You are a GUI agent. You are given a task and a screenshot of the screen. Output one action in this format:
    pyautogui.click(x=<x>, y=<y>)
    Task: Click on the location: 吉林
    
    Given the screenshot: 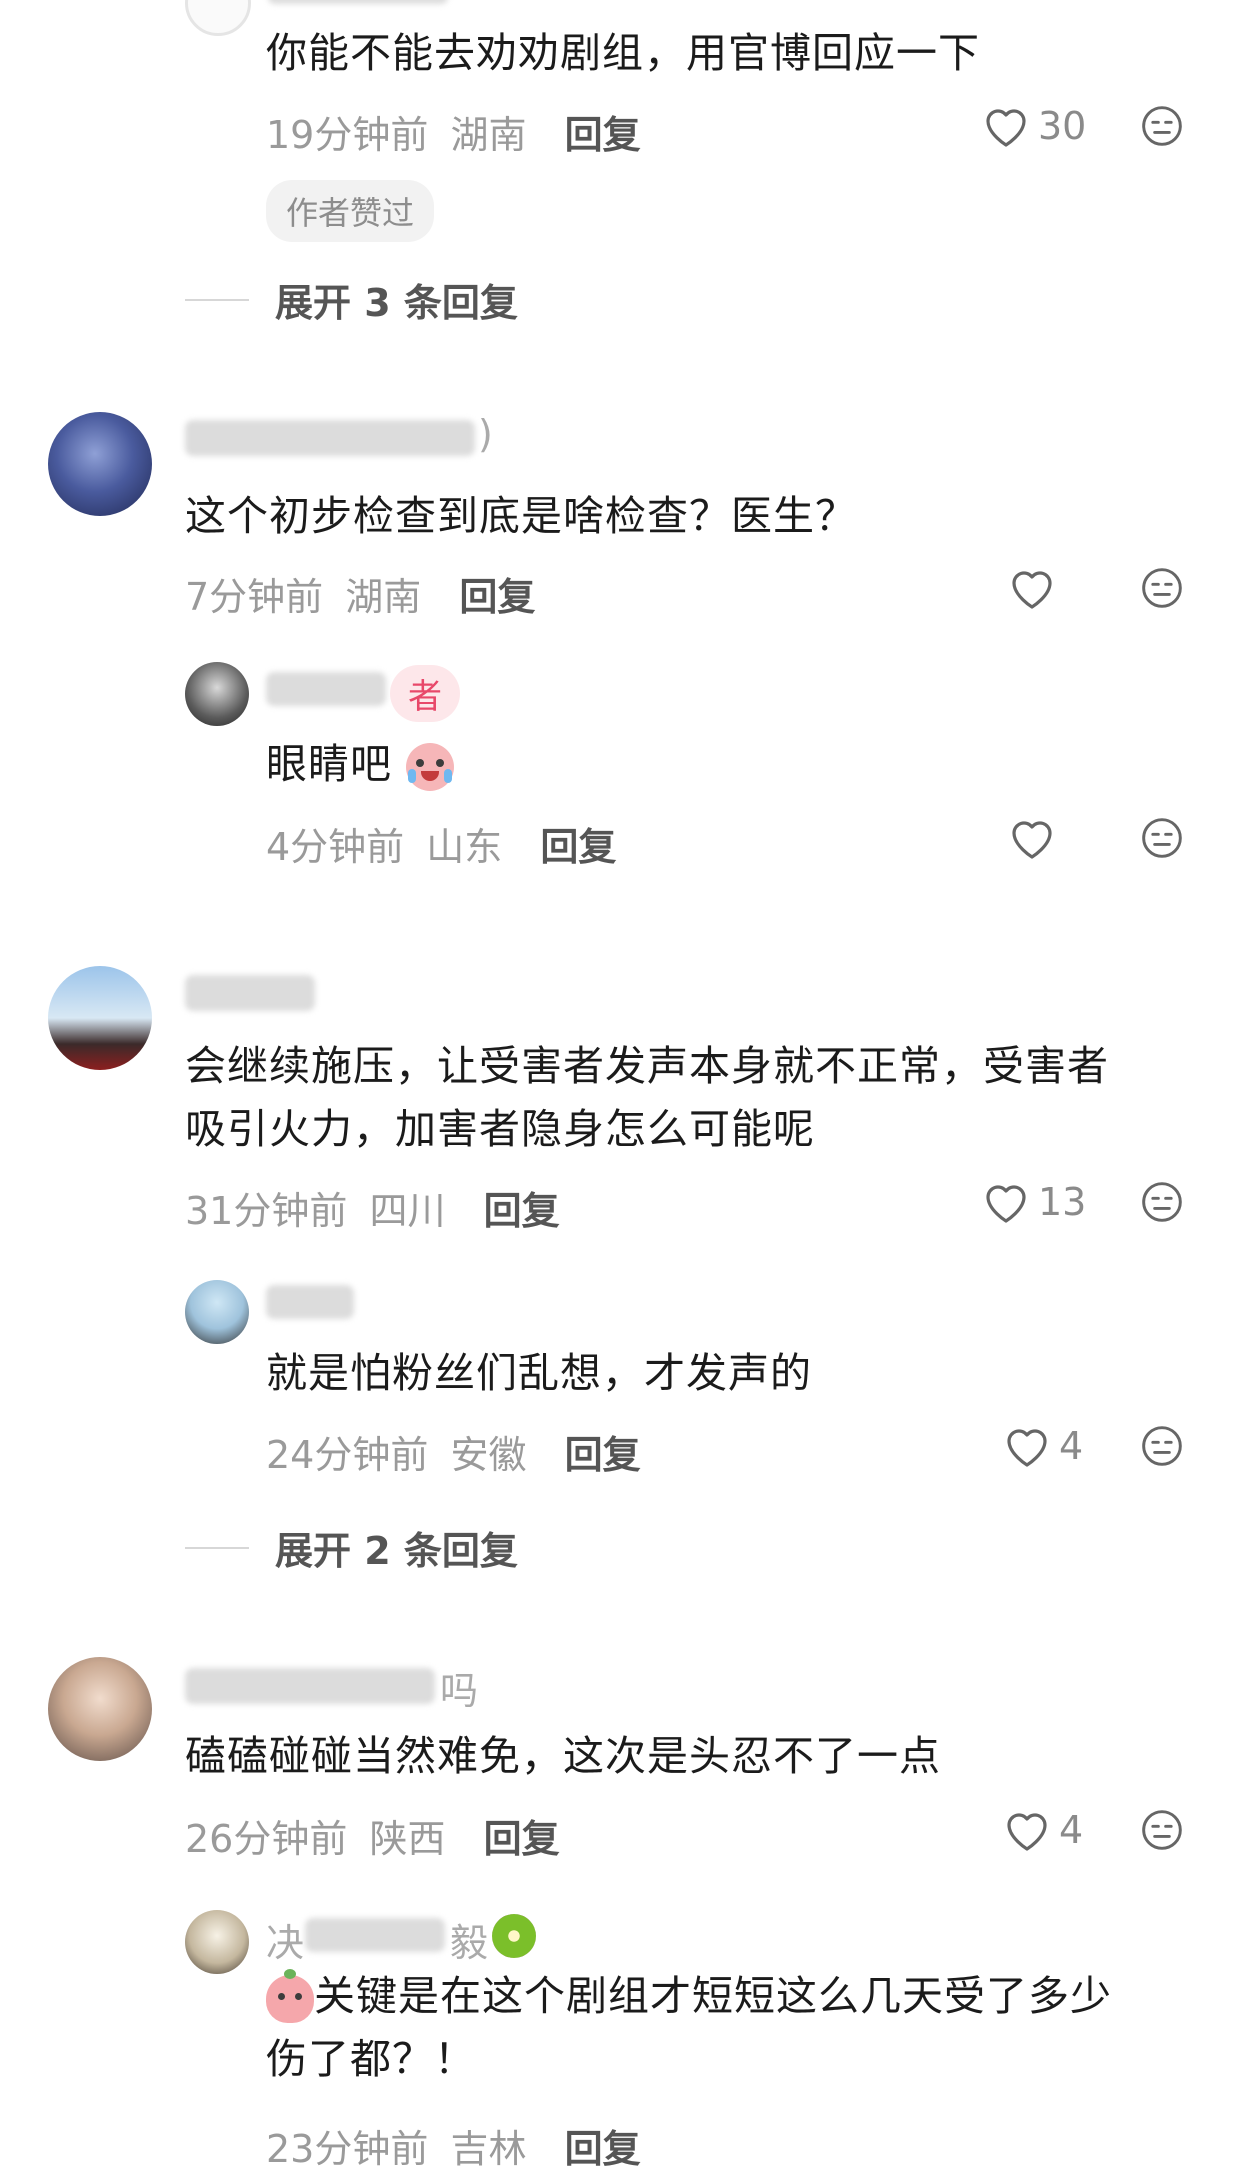 What is the action you would take?
    pyautogui.click(x=488, y=2149)
    